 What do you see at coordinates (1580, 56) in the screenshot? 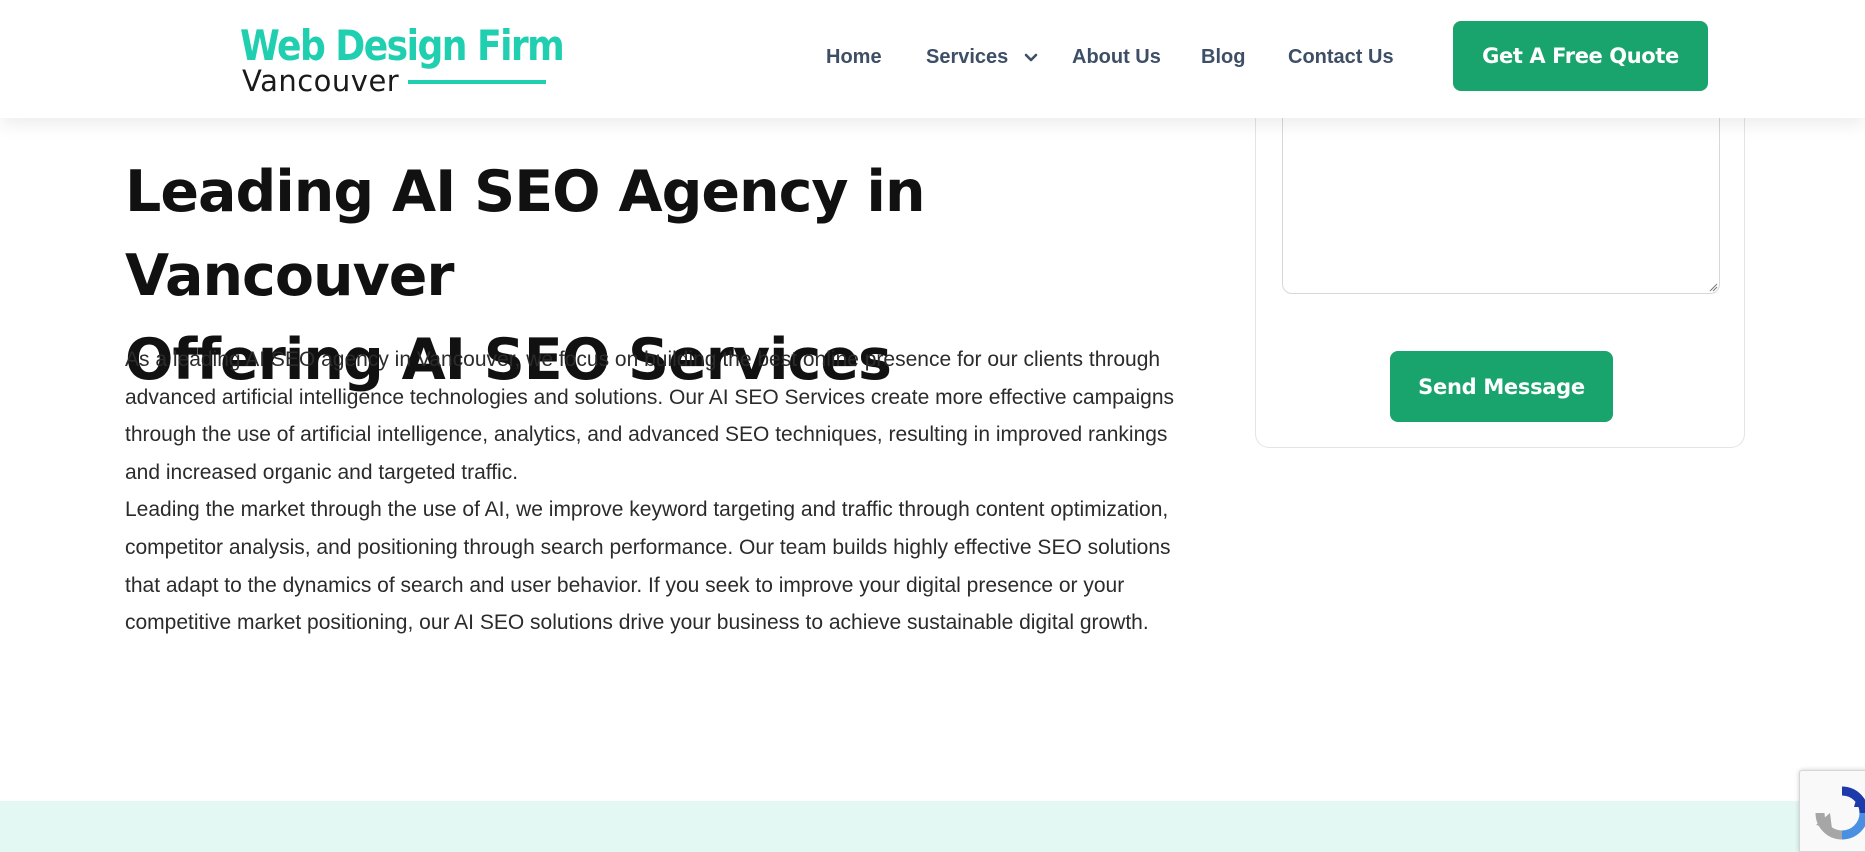
I see `get-free-quote-button: Get A Free Quote` at bounding box center [1580, 56].